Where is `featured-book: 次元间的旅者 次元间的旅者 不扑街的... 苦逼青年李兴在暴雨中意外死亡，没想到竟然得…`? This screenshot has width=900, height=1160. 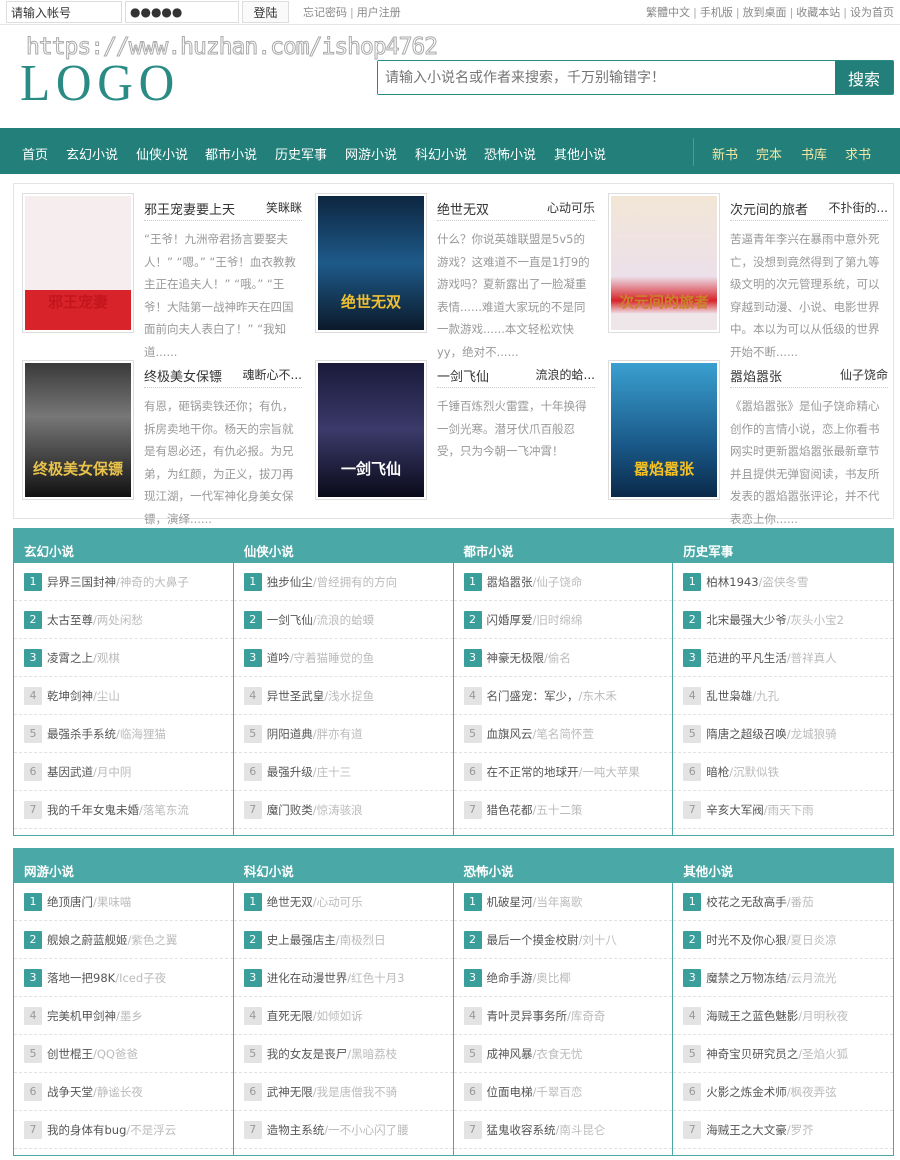
featured-book: 次元间的旅者 次元间的旅者 不扑街的... 苦逼青年李兴在暴雨中意外死亡，没想到竟然得… is located at coordinates (750, 276).